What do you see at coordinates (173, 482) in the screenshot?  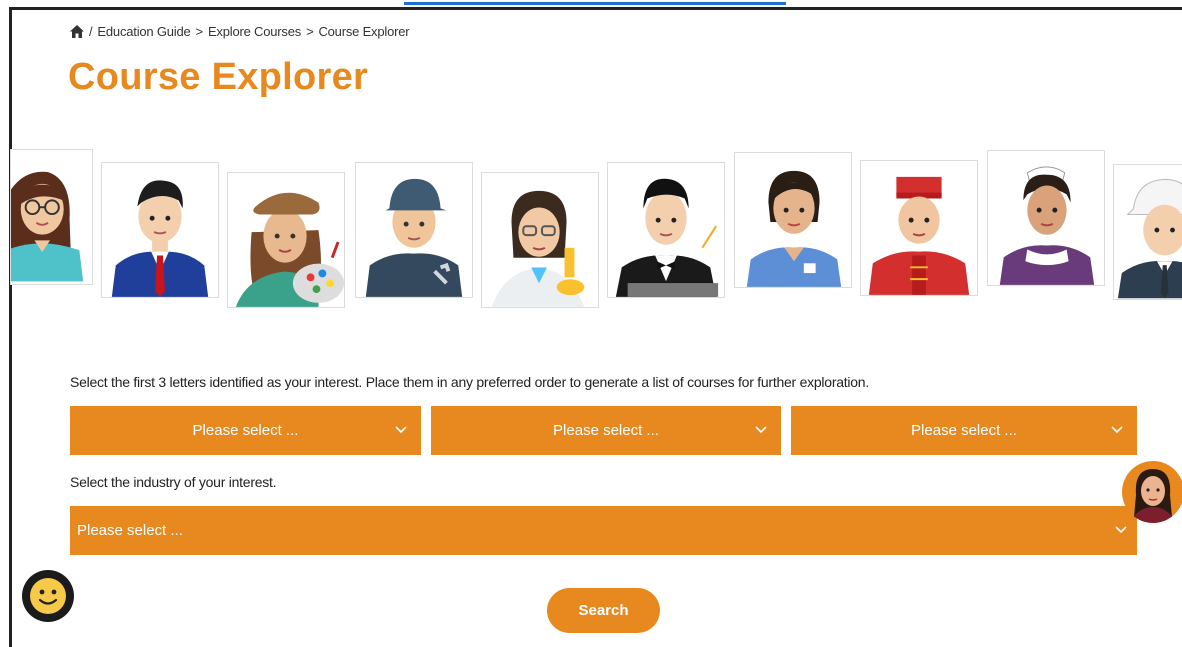 I see `industry-instruction: Select the industry of your interest.` at bounding box center [173, 482].